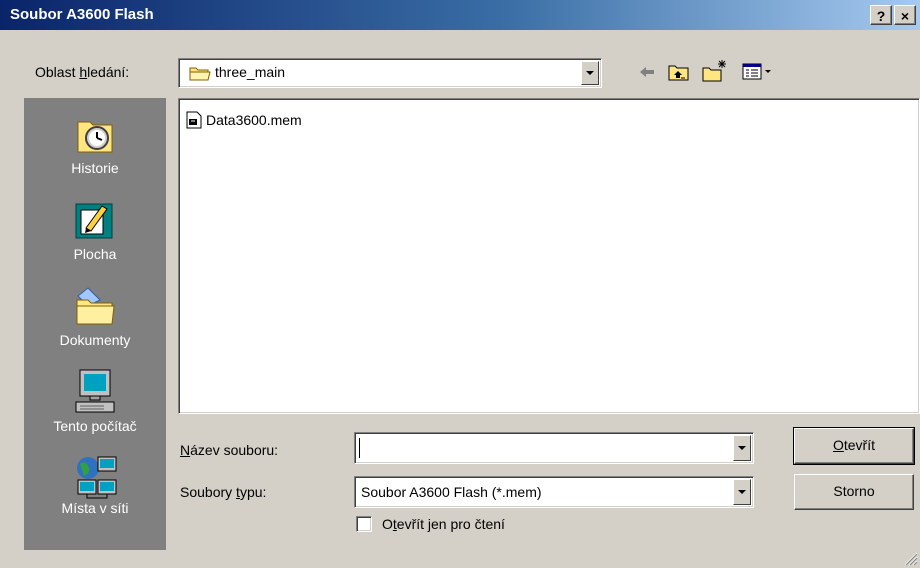  Describe the element at coordinates (95, 254) in the screenshot. I see `place-desktop-label: Plocha` at that location.